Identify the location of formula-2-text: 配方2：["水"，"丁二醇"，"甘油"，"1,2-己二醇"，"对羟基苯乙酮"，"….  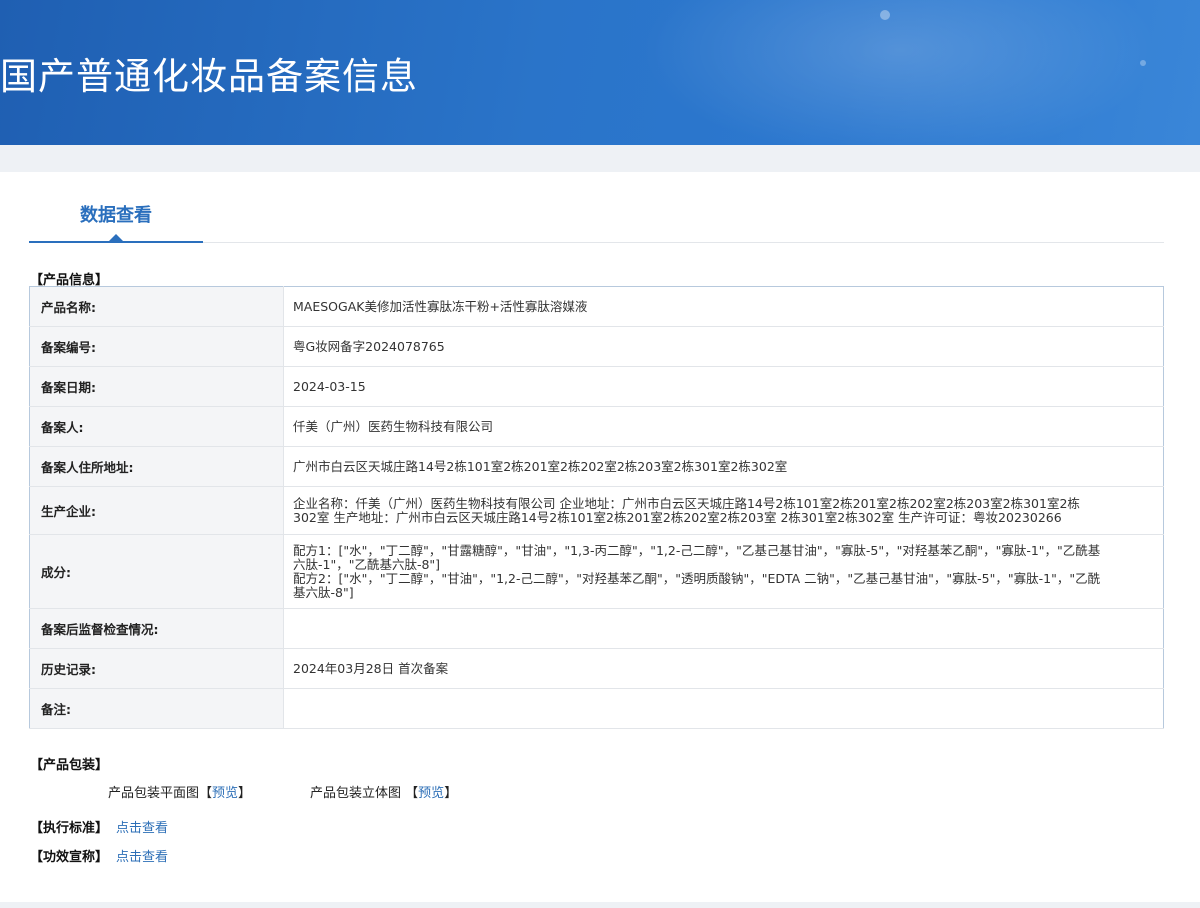
(697, 585).